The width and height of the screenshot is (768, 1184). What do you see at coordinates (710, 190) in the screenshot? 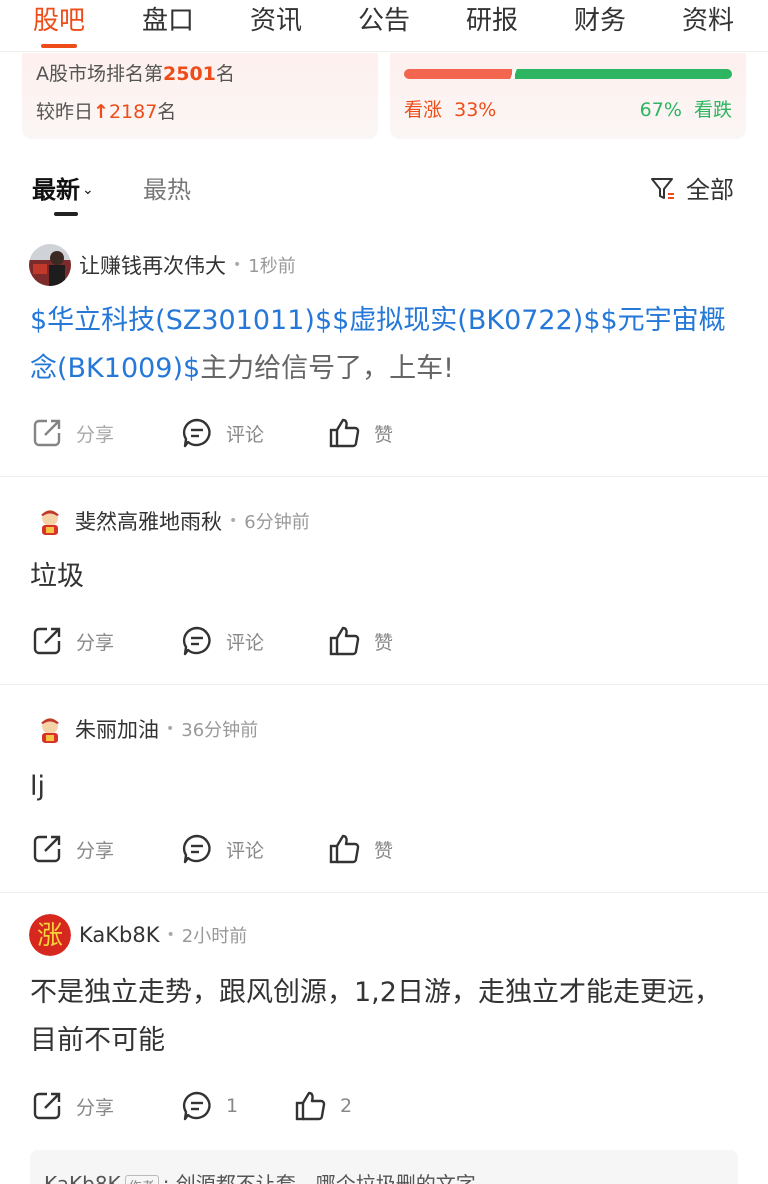
I see `filter-label: 全部` at bounding box center [710, 190].